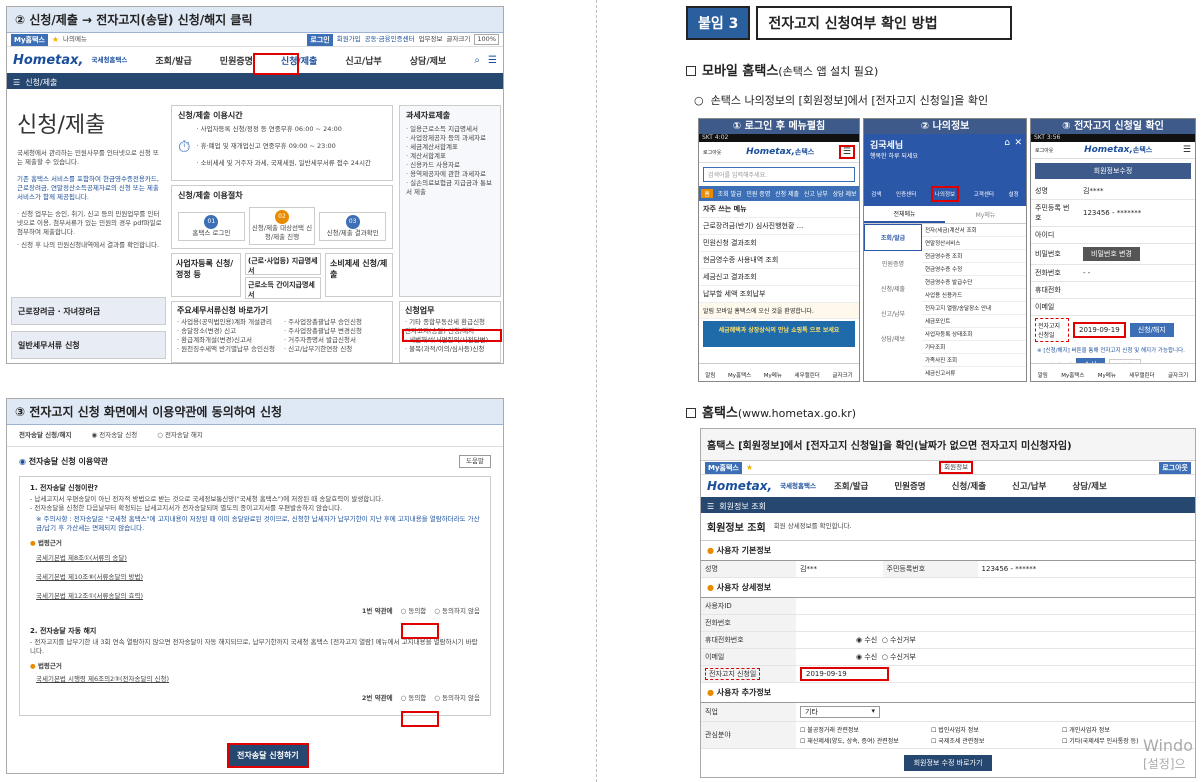  What do you see at coordinates (1187, 150) in the screenshot?
I see `hamburger-icon-3: ☰` at bounding box center [1187, 150].